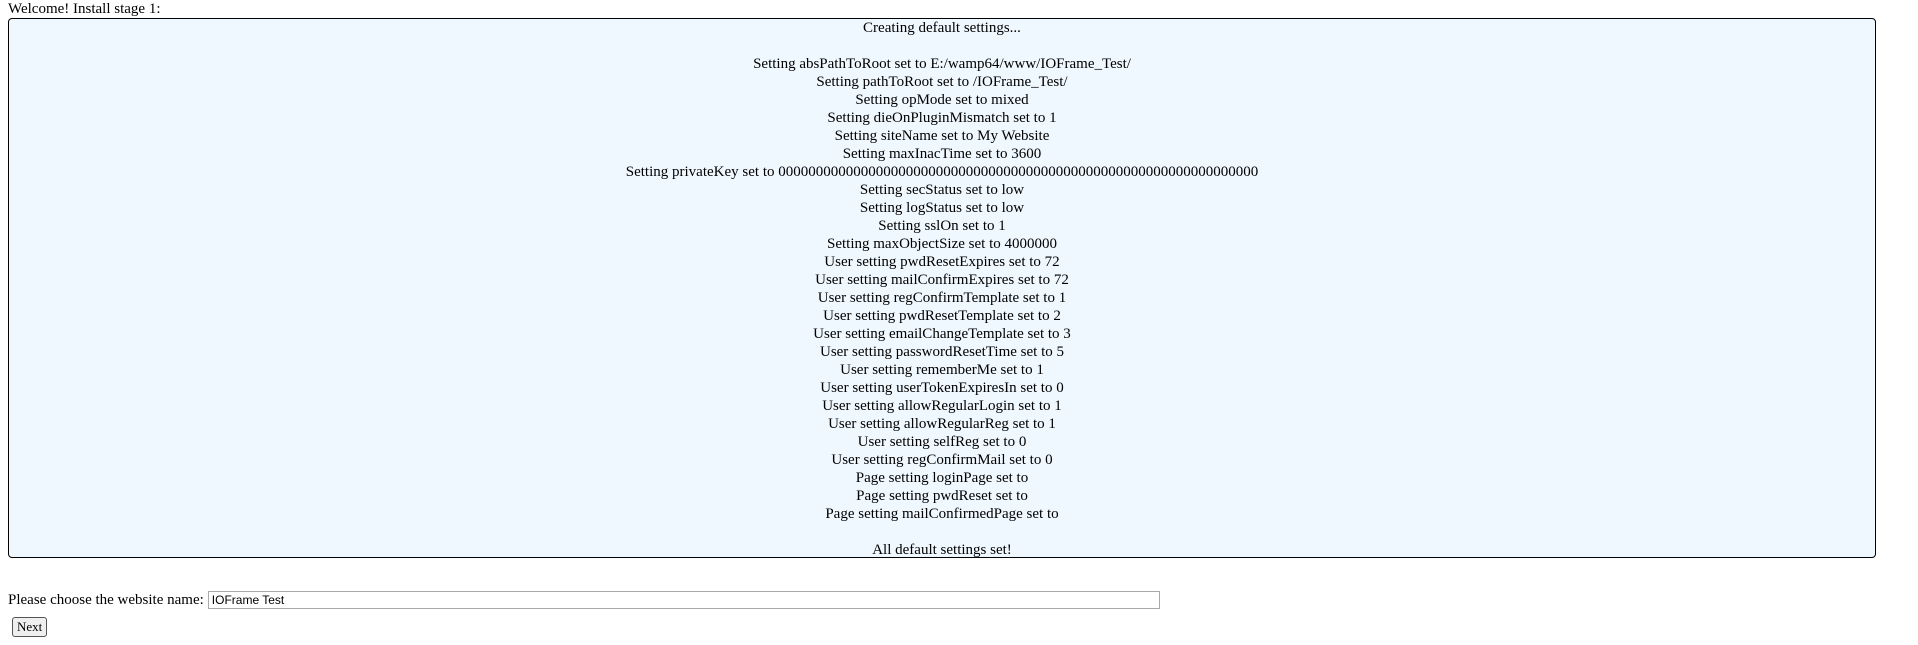 This screenshot has height=645, width=1918. What do you see at coordinates (942, 316) in the screenshot?
I see `log-line: User setting pwdResetTemplate set to 2` at bounding box center [942, 316].